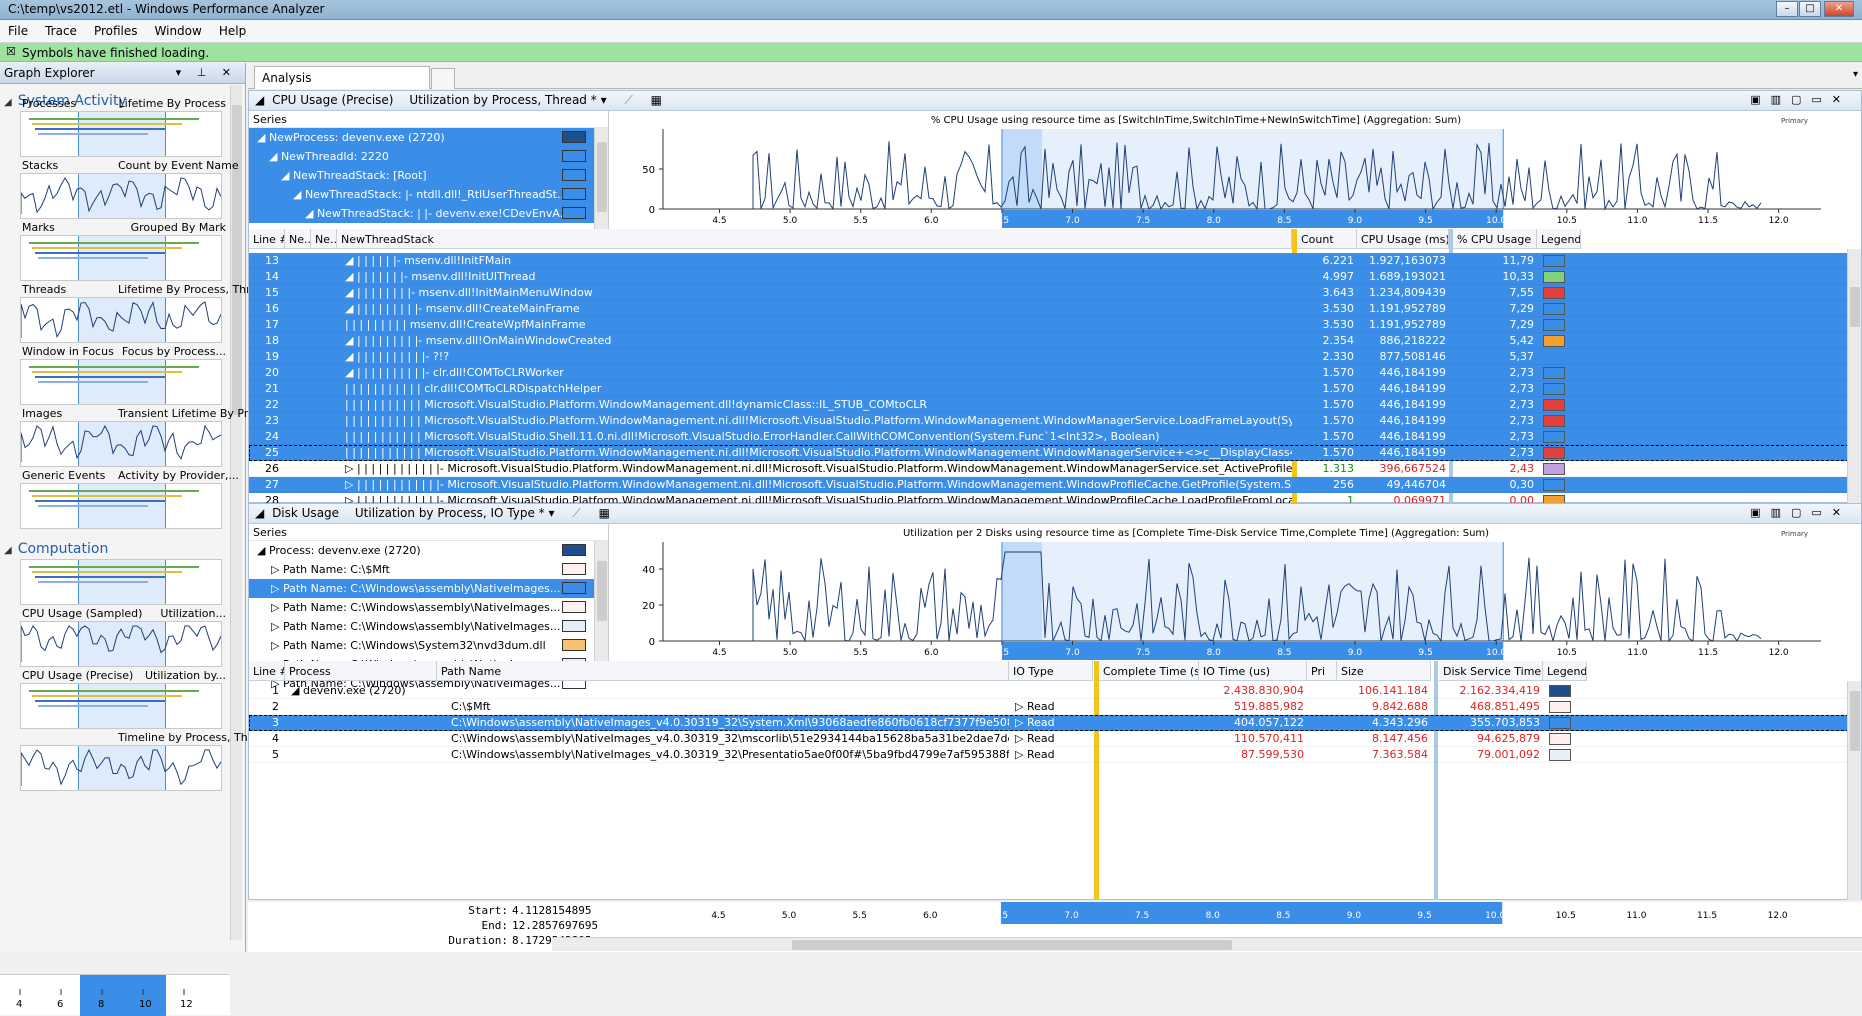  Describe the element at coordinates (361, 671) in the screenshot. I see `column-header: Process` at that location.